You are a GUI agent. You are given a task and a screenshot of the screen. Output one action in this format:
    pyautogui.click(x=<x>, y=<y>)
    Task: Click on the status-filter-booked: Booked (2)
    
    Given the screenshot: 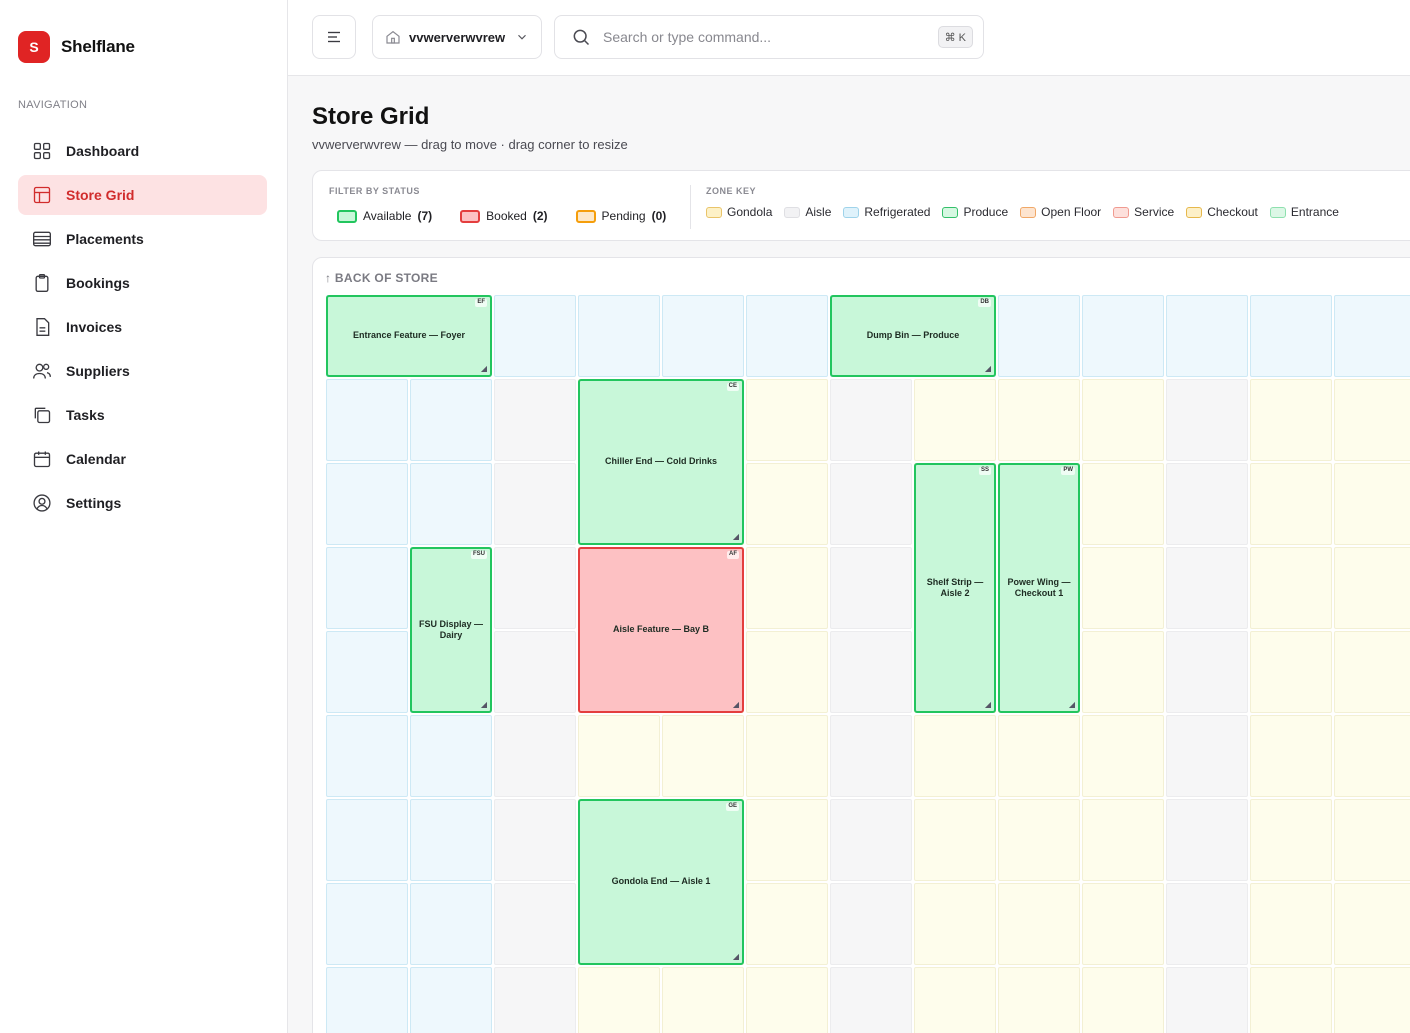 What is the action you would take?
    pyautogui.click(x=504, y=216)
    